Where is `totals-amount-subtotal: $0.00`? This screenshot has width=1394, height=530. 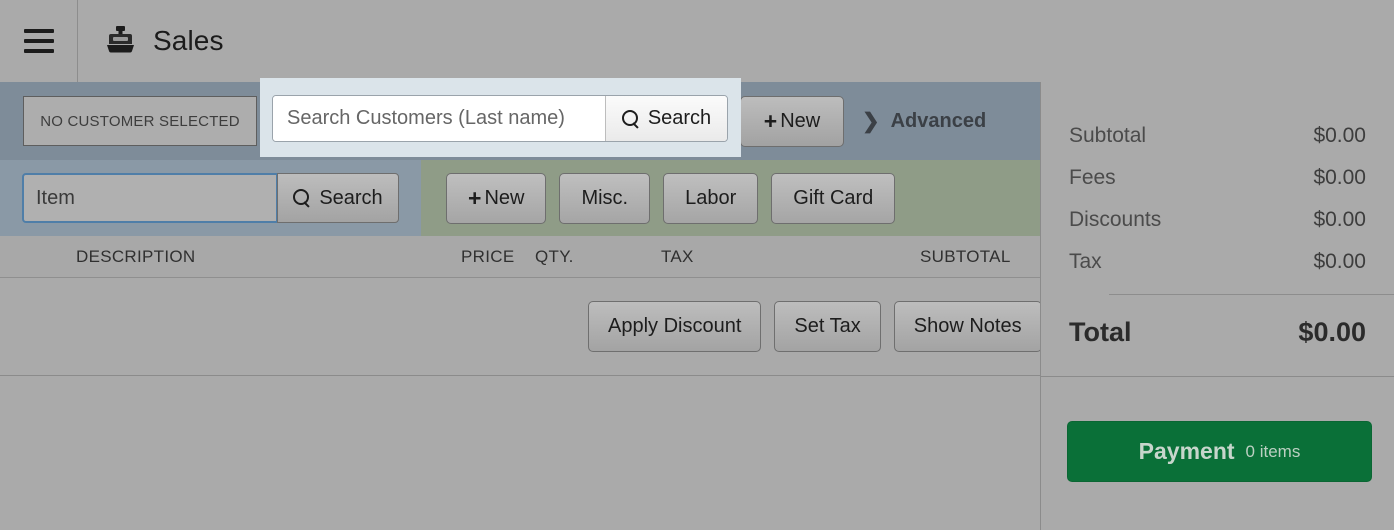
totals-amount-subtotal: $0.00 is located at coordinates (1339, 135).